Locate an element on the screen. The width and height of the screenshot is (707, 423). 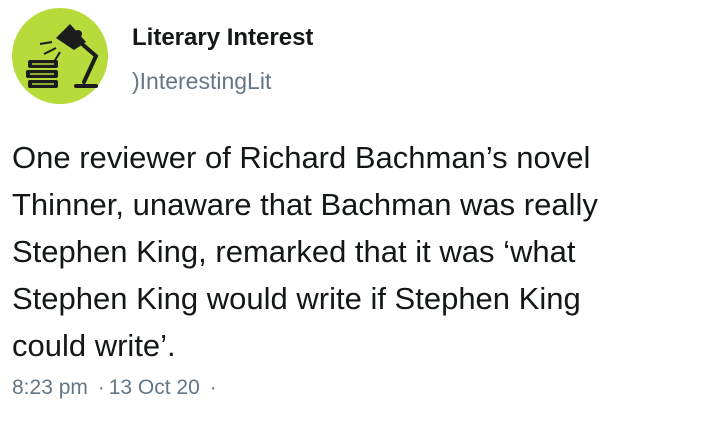
account-handle: )InterestingLit is located at coordinates (201, 81).